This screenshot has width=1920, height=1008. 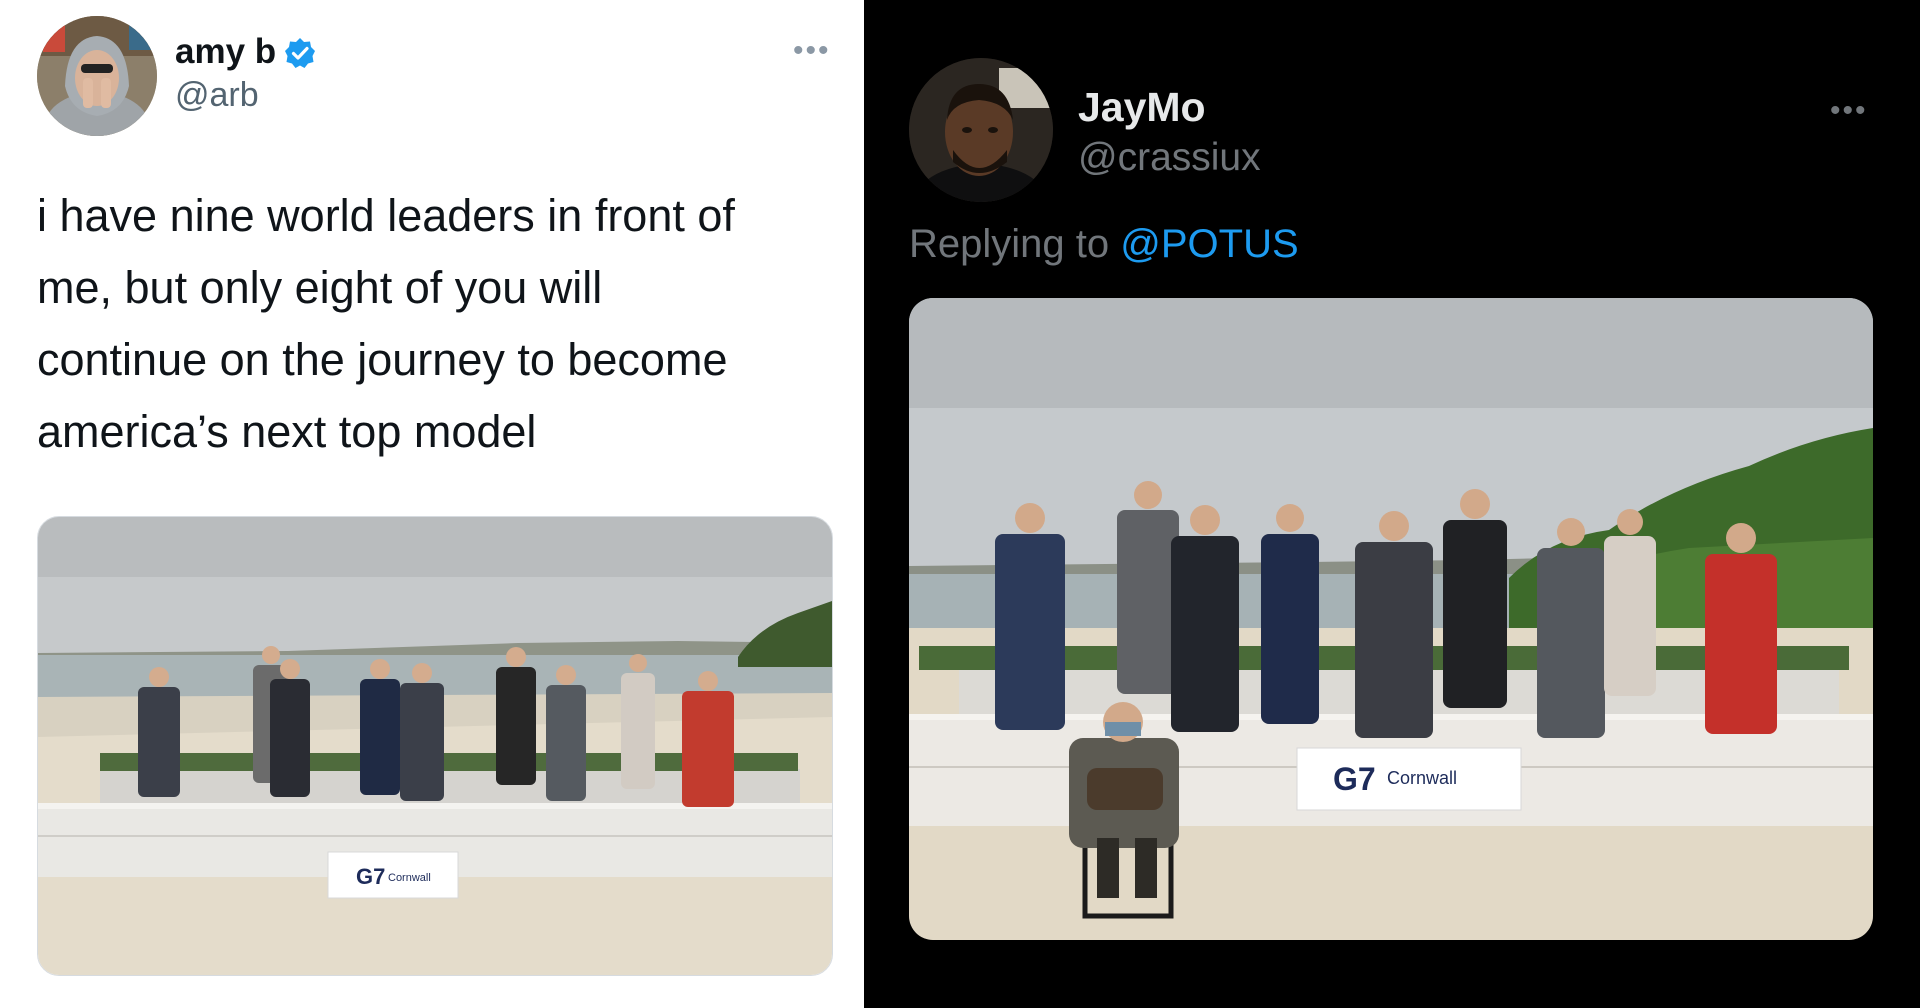 I want to click on amy-handle: @arb, so click(x=217, y=95).